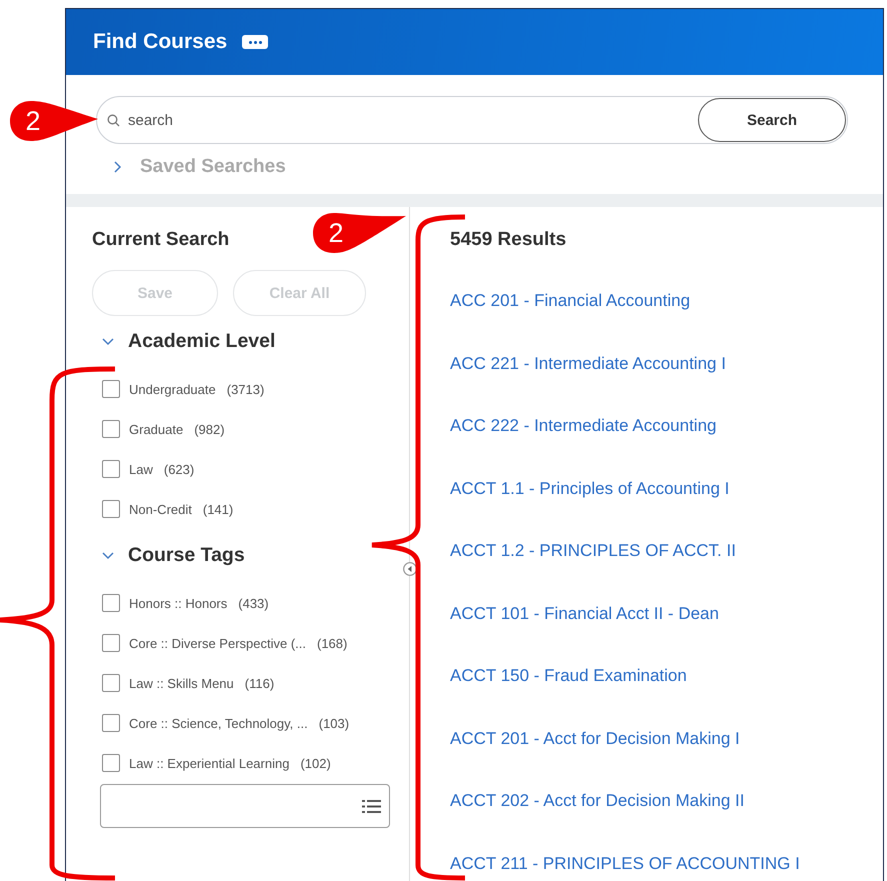 The image size is (887, 881). Describe the element at coordinates (160, 42) in the screenshot. I see `window-title: Find Courses` at that location.